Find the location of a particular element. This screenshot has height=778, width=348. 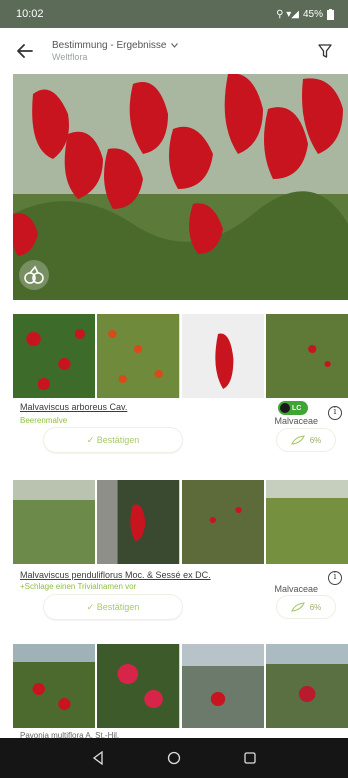

back-button is located at coordinates (25, 51).